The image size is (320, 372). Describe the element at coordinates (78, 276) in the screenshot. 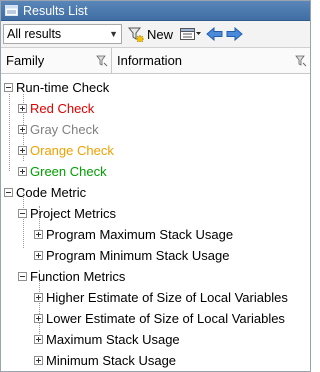

I see `tree-node-label: Function Metrics` at that location.